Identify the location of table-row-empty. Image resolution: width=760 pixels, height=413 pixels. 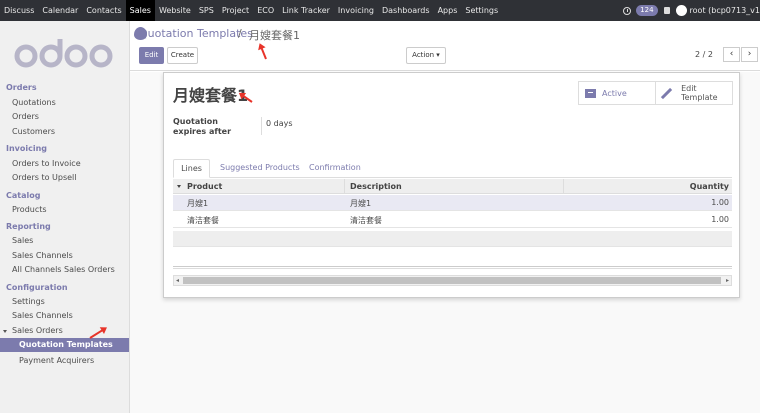
(452, 239).